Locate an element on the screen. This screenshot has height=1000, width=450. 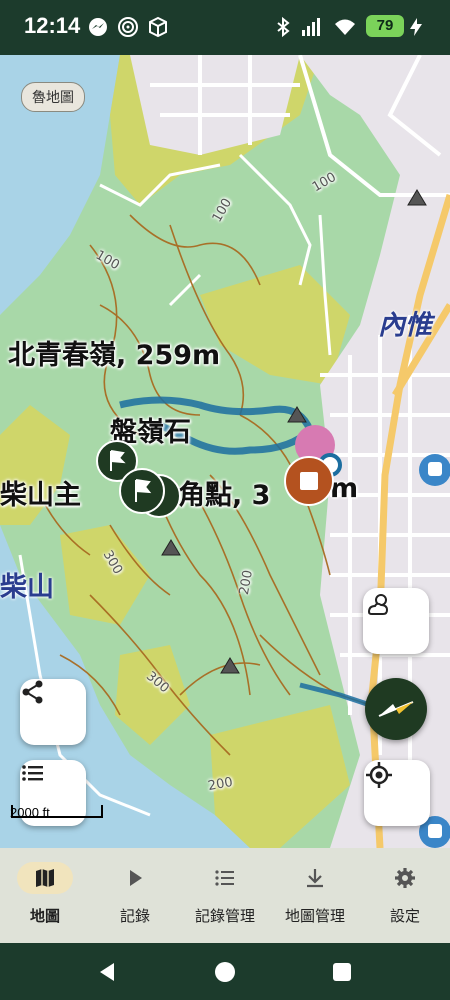
nav-label: 設定 is located at coordinates (404, 916).